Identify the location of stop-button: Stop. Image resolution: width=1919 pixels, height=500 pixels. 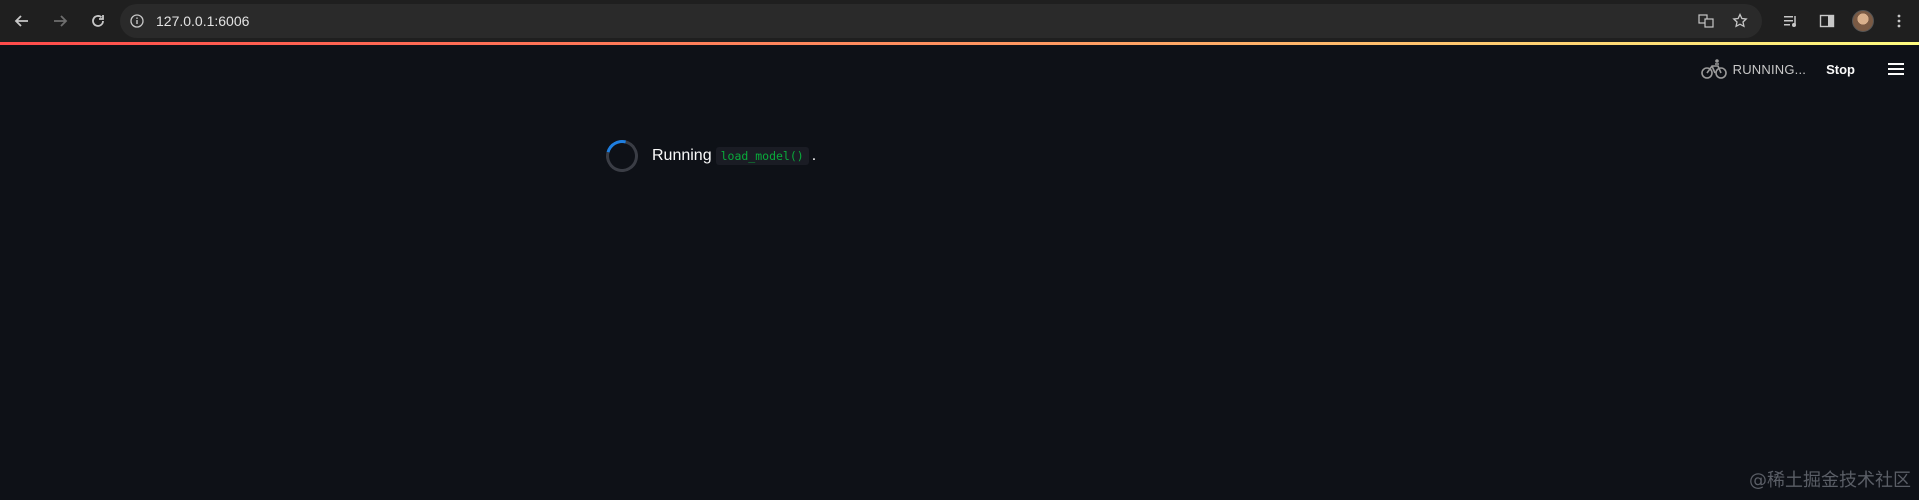
(1840, 69).